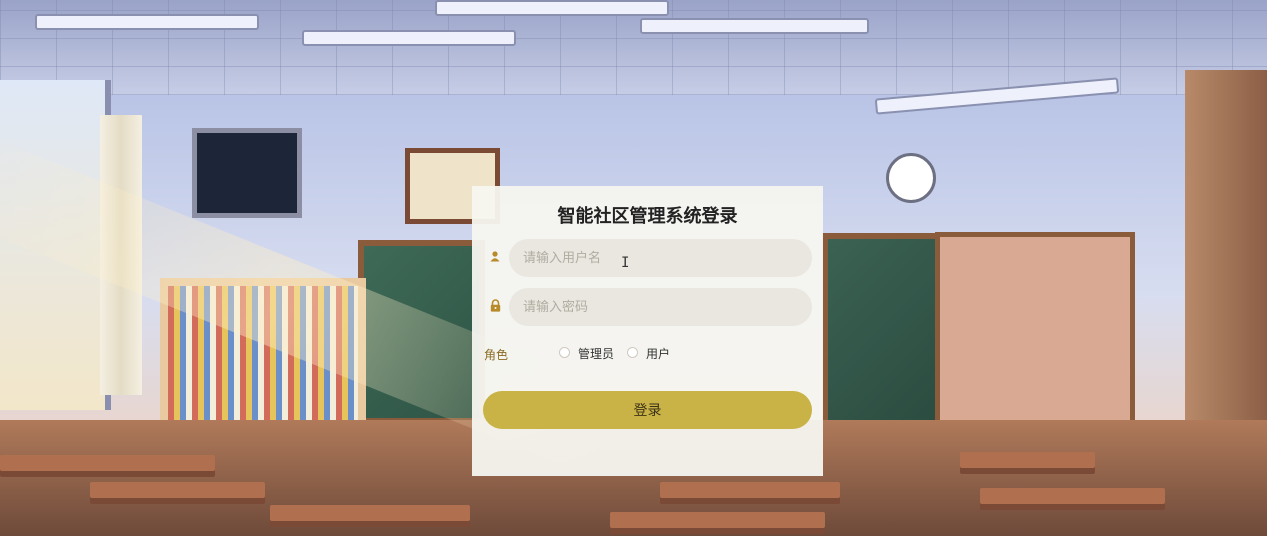 The height and width of the screenshot is (536, 1267). Describe the element at coordinates (884, 330) in the screenshot. I see `background-chalkboard` at that location.